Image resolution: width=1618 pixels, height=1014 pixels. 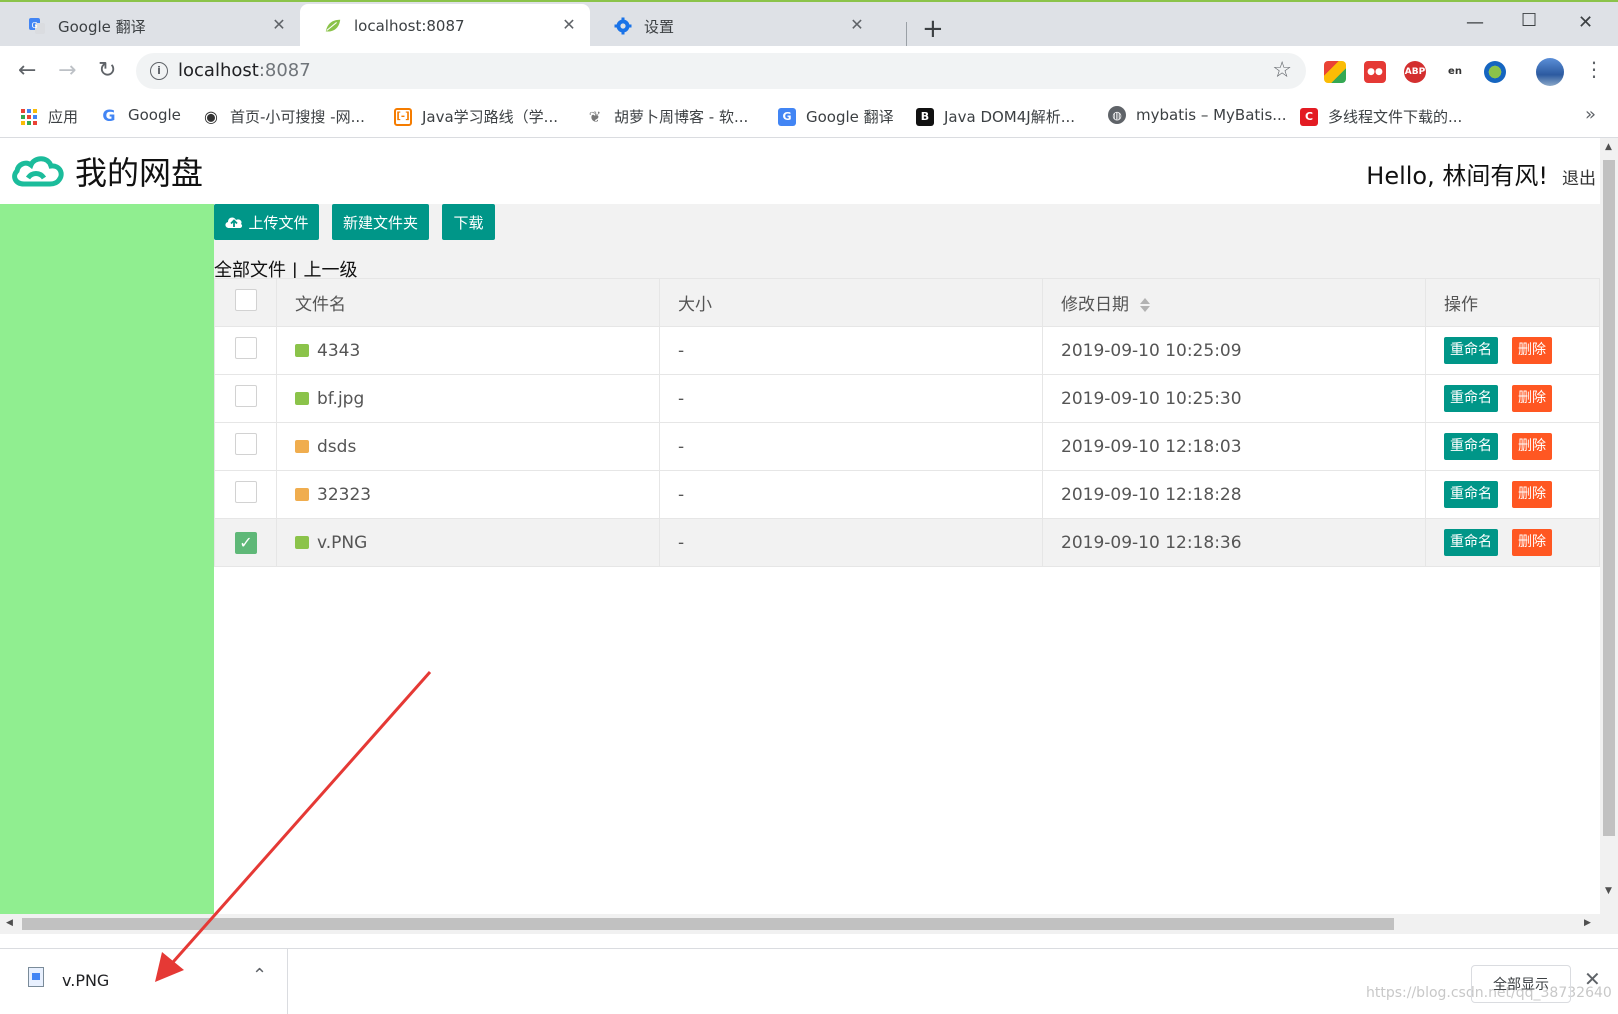 What do you see at coordinates (1594, 69) in the screenshot?
I see `menu-kebab-icon: ⋮` at bounding box center [1594, 69].